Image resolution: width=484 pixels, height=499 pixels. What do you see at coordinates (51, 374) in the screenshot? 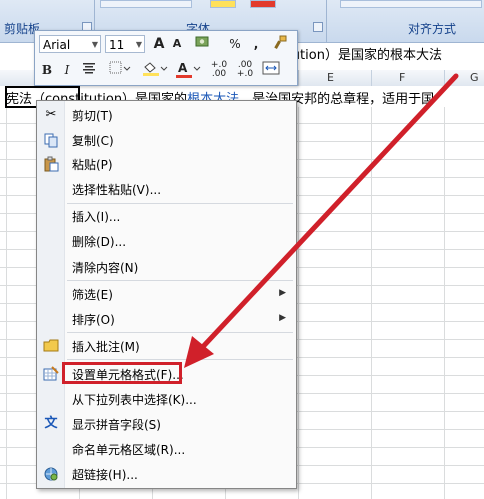
I see `format-cells-icon` at bounding box center [51, 374].